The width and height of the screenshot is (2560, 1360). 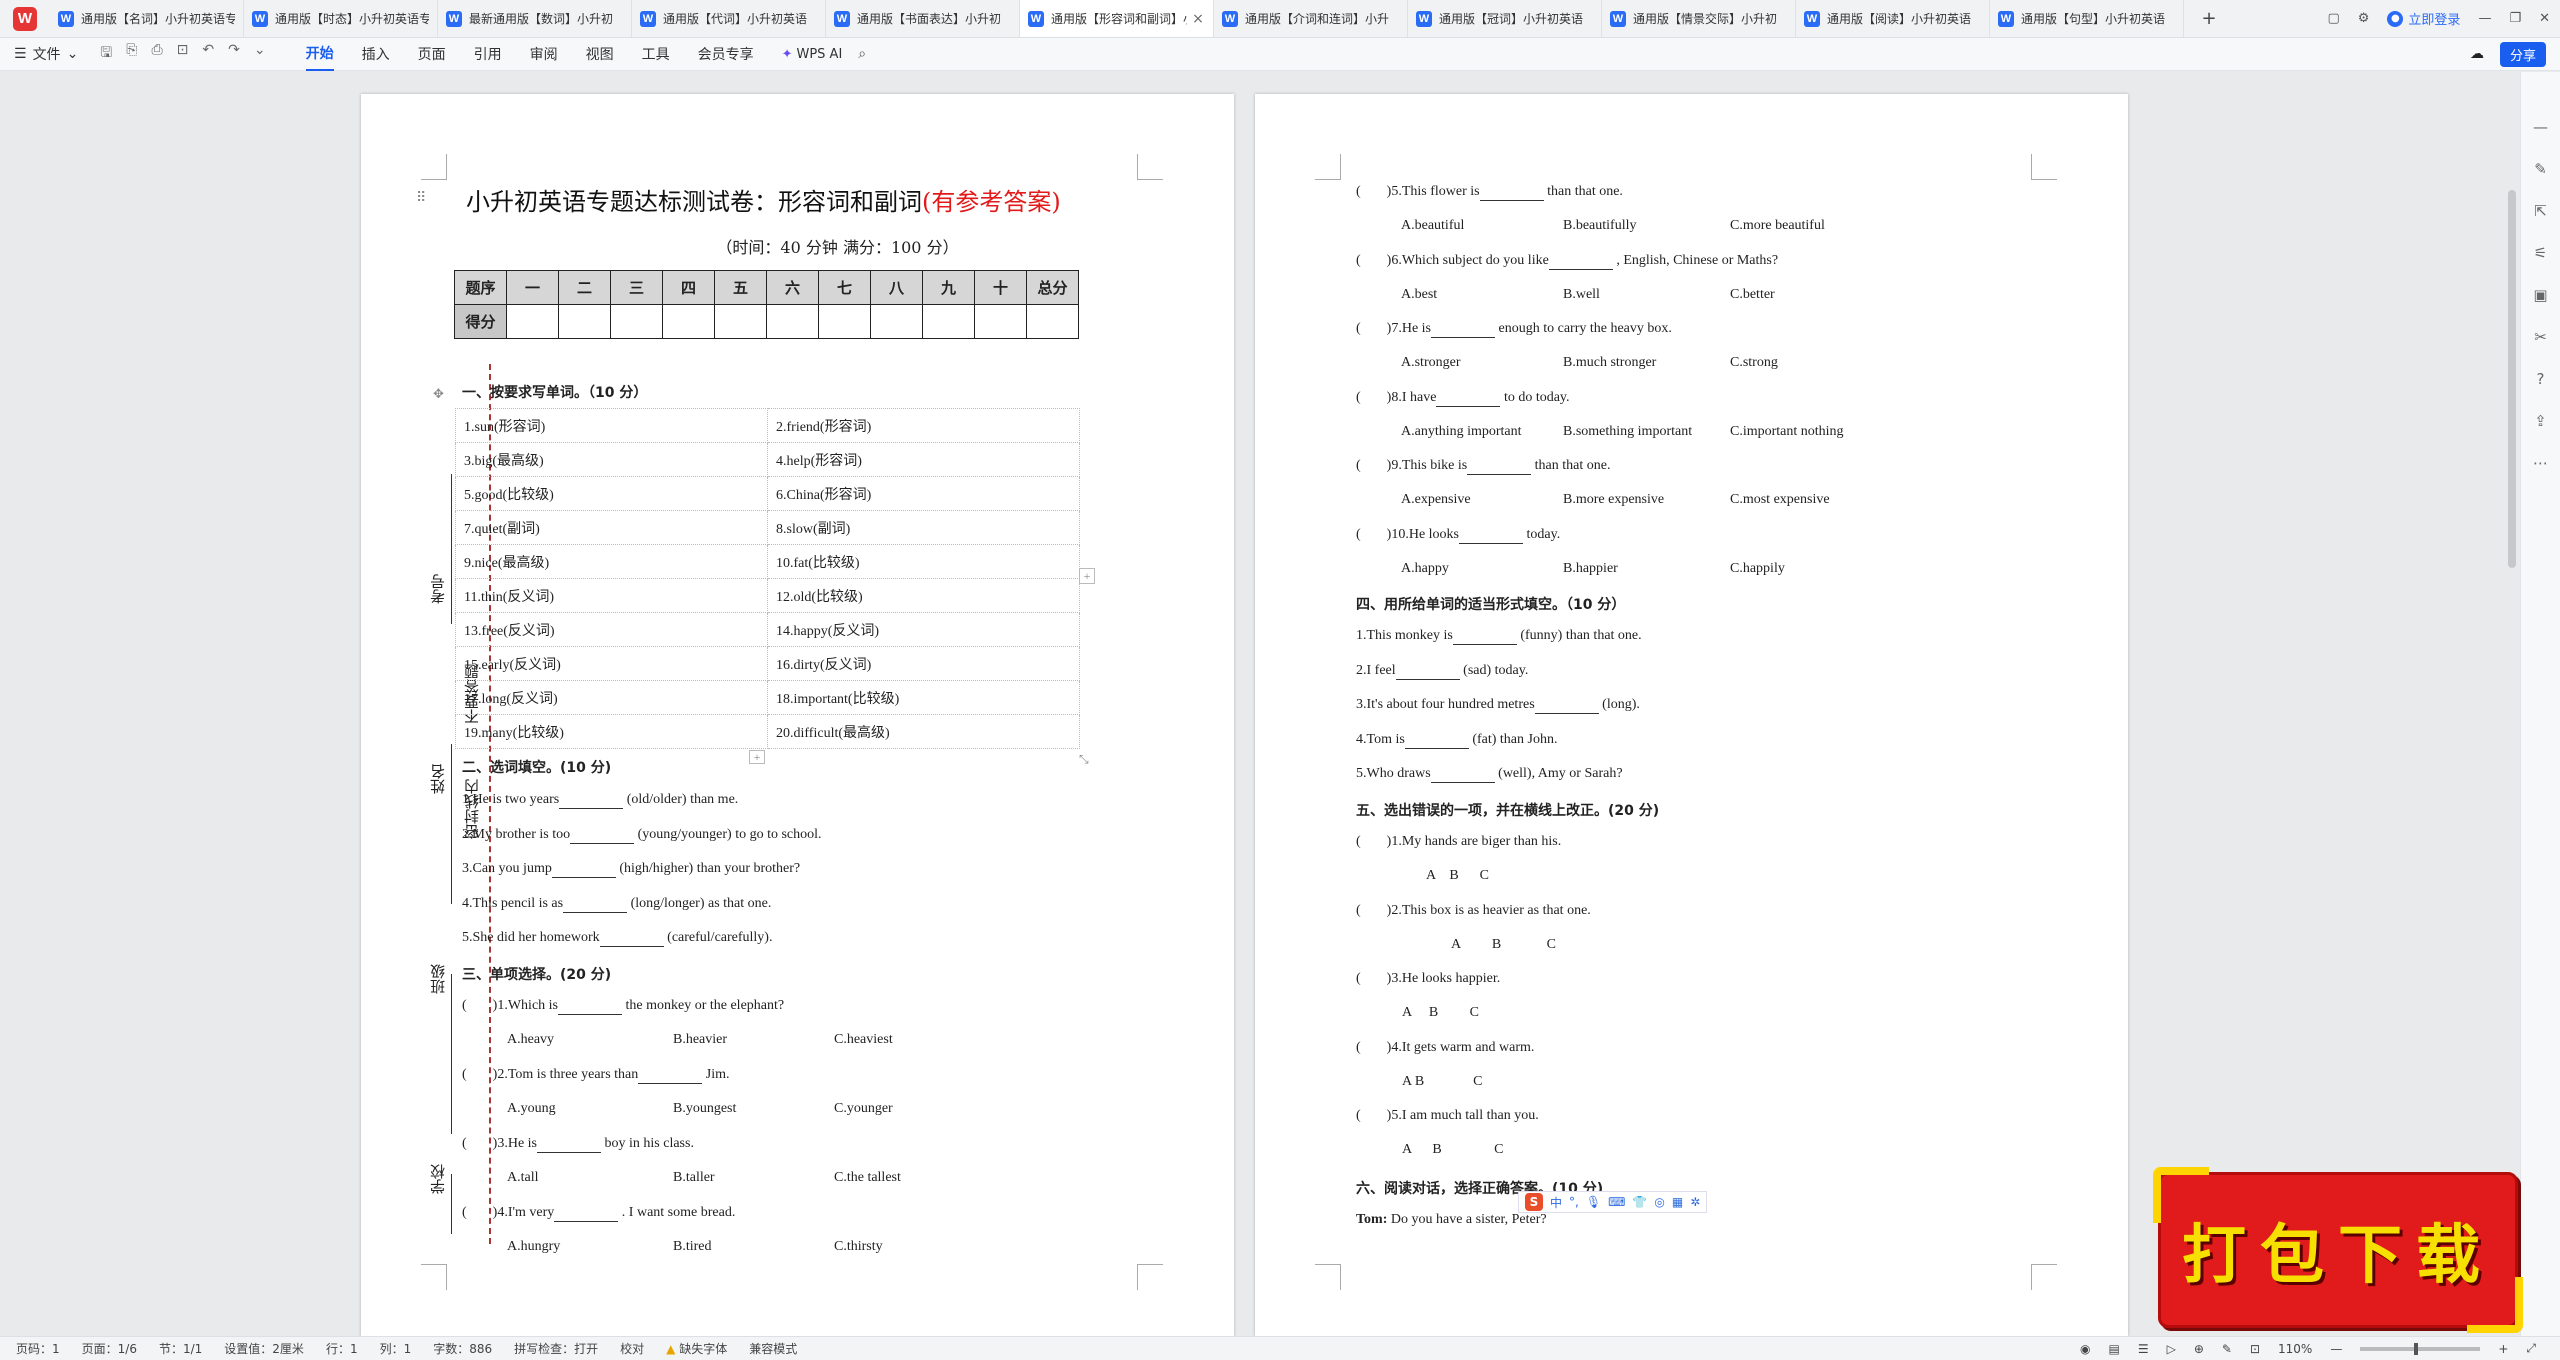 I want to click on document-tab: W 通用版【时态】小升初英语专, so click(x=341, y=18).